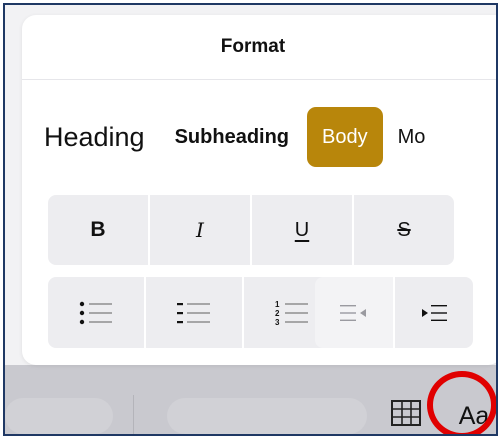 The image size is (503, 440). Describe the element at coordinates (232, 137) in the screenshot. I see `style-subheading: Subheading` at that location.